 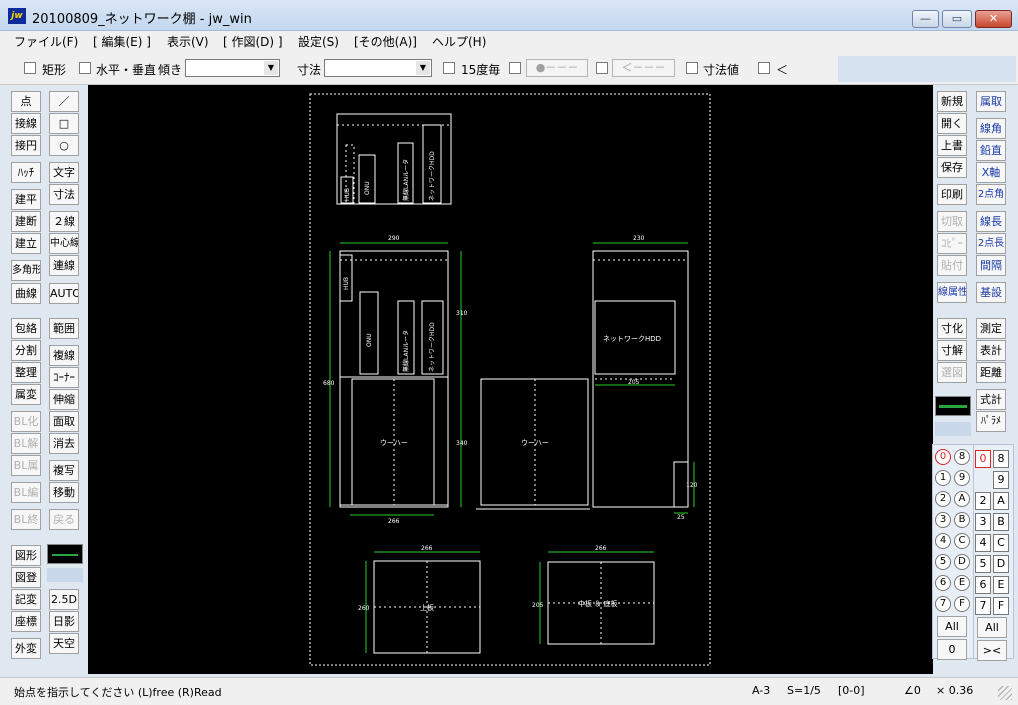 I want to click on lt-checkbox, so click(x=764, y=68).